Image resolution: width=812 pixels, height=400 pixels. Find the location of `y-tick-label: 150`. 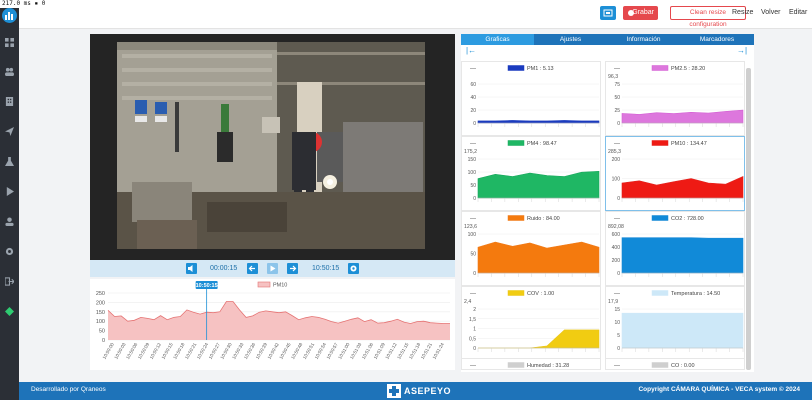

y-tick-label: 150 is located at coordinates (472, 160).